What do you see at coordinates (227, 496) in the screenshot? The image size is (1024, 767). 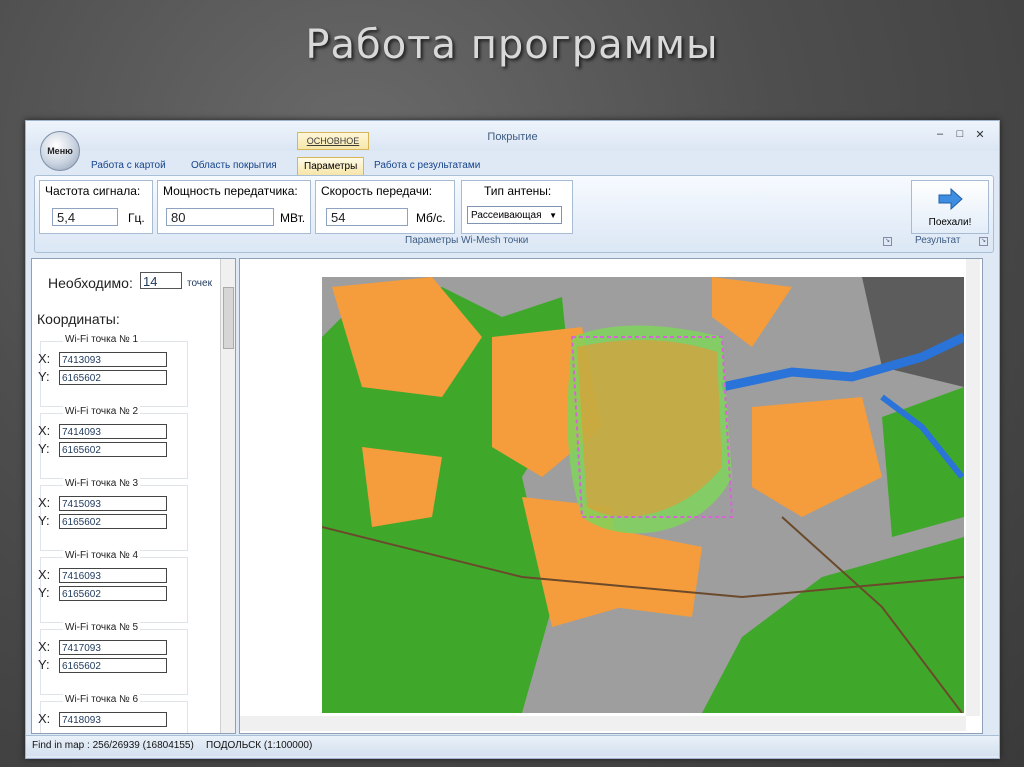 I see `points-scrollbar` at bounding box center [227, 496].